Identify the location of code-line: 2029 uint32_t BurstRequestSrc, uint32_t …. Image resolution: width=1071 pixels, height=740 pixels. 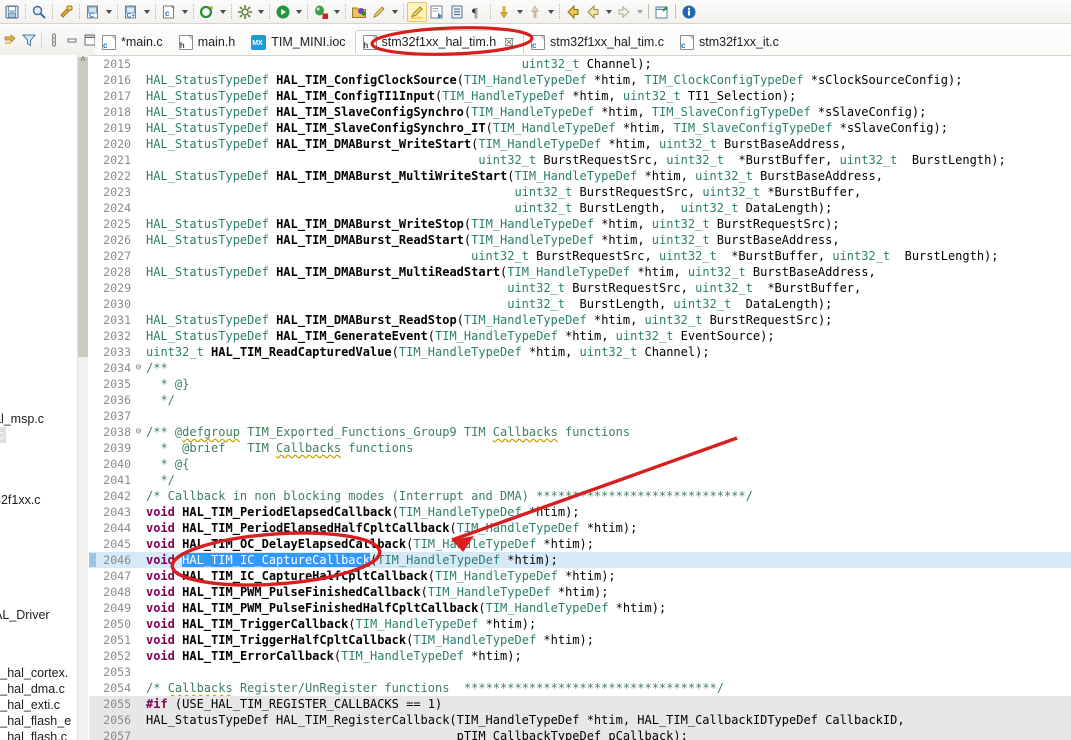
(580, 288).